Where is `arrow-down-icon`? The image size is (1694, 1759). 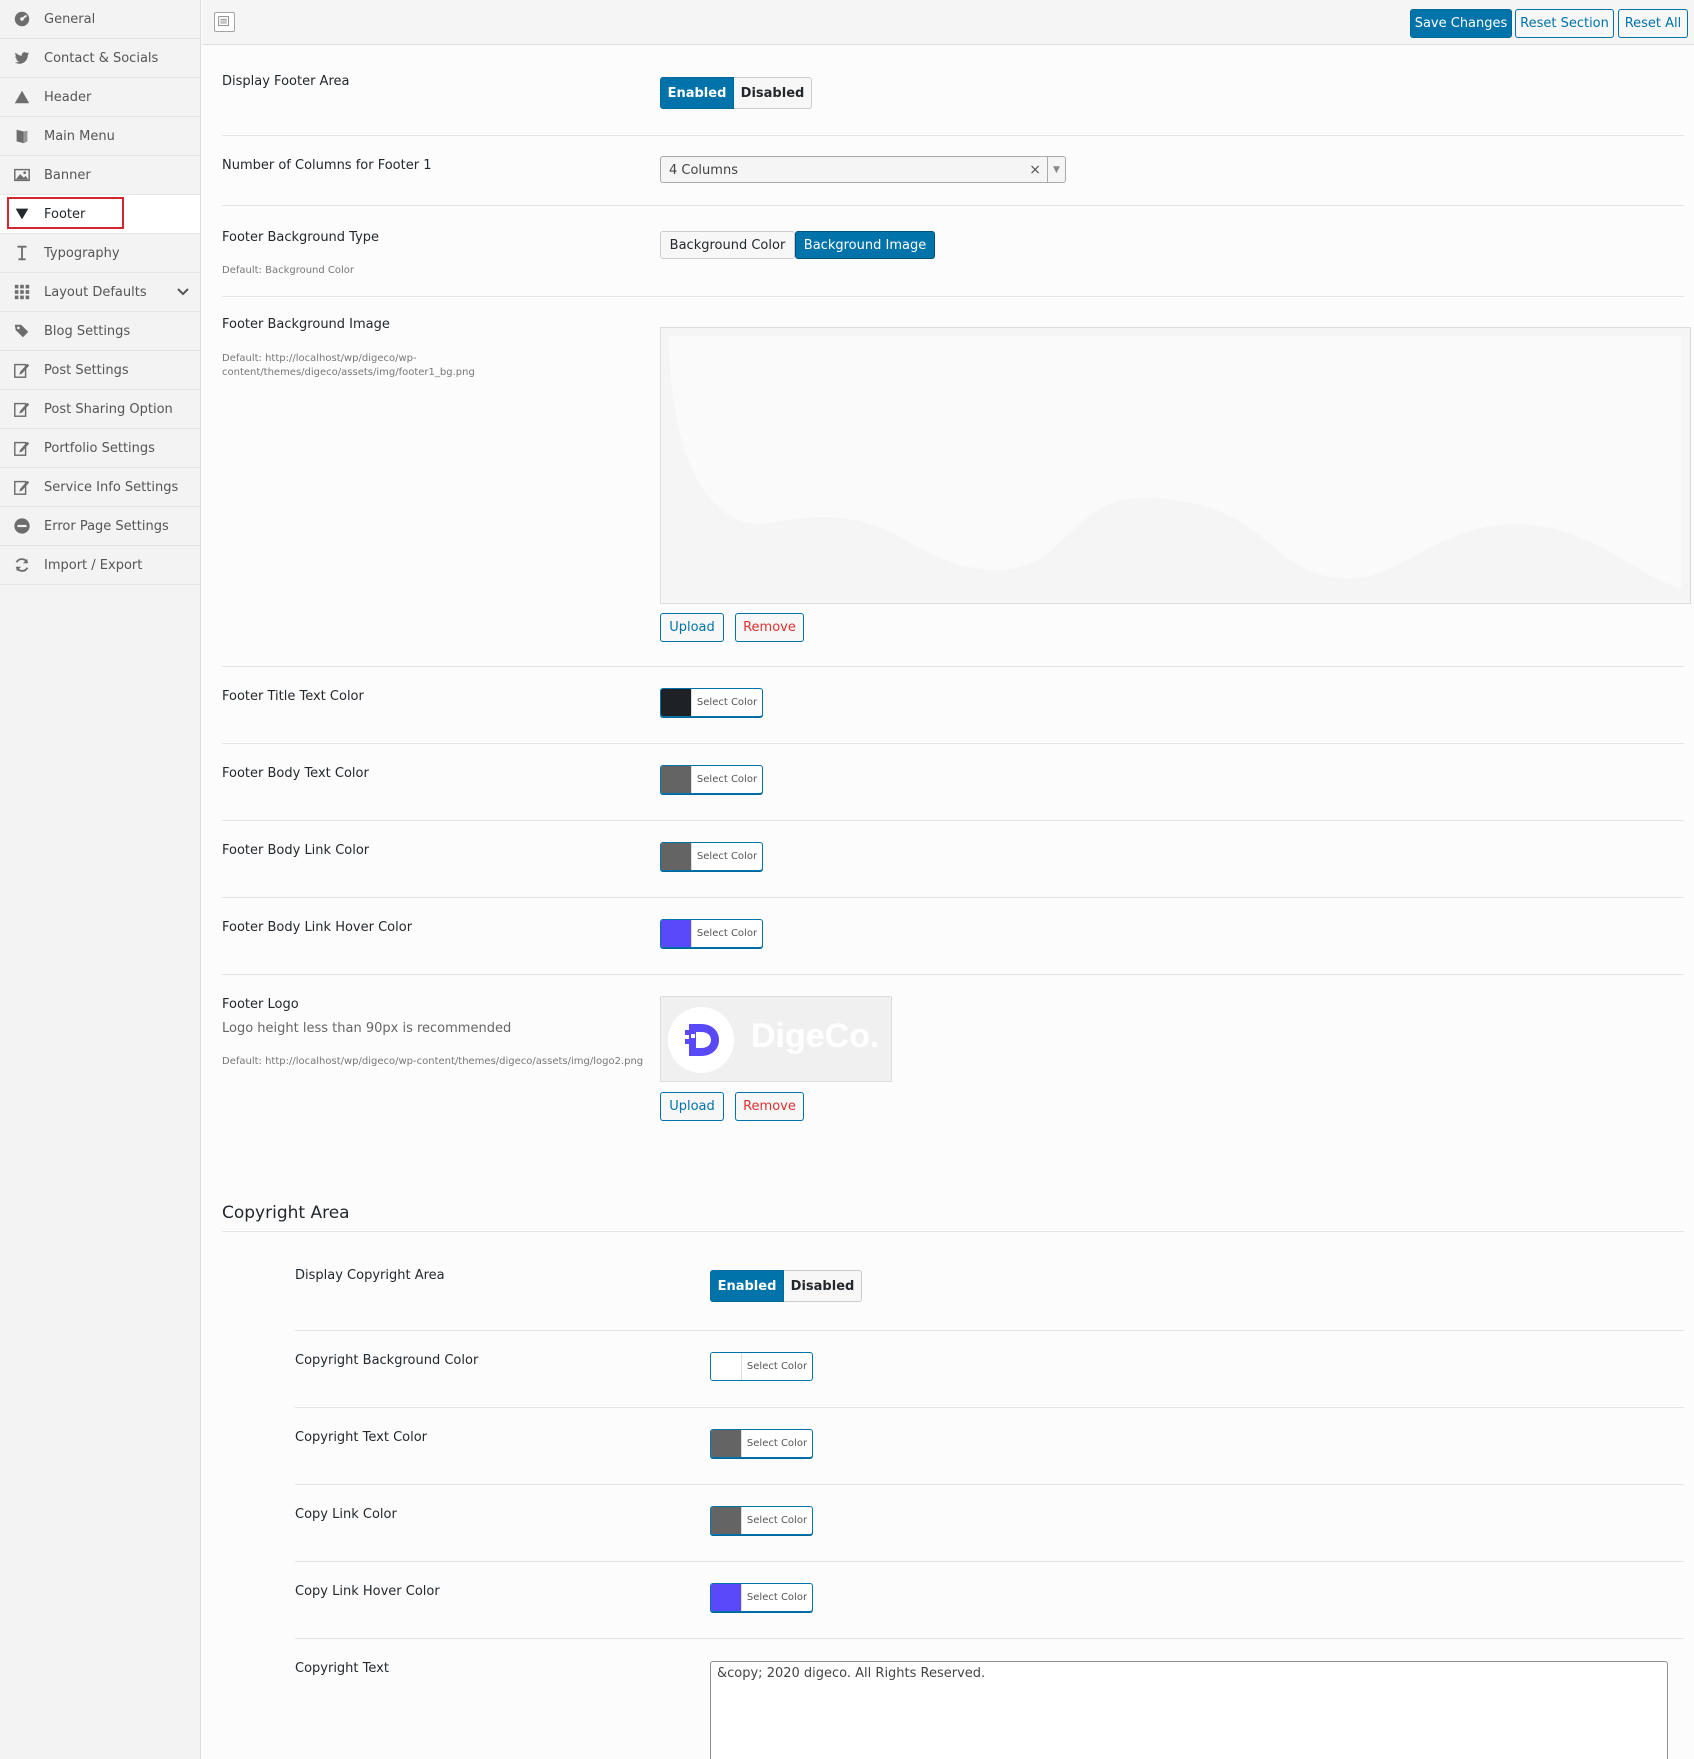 arrow-down-icon is located at coordinates (22, 214).